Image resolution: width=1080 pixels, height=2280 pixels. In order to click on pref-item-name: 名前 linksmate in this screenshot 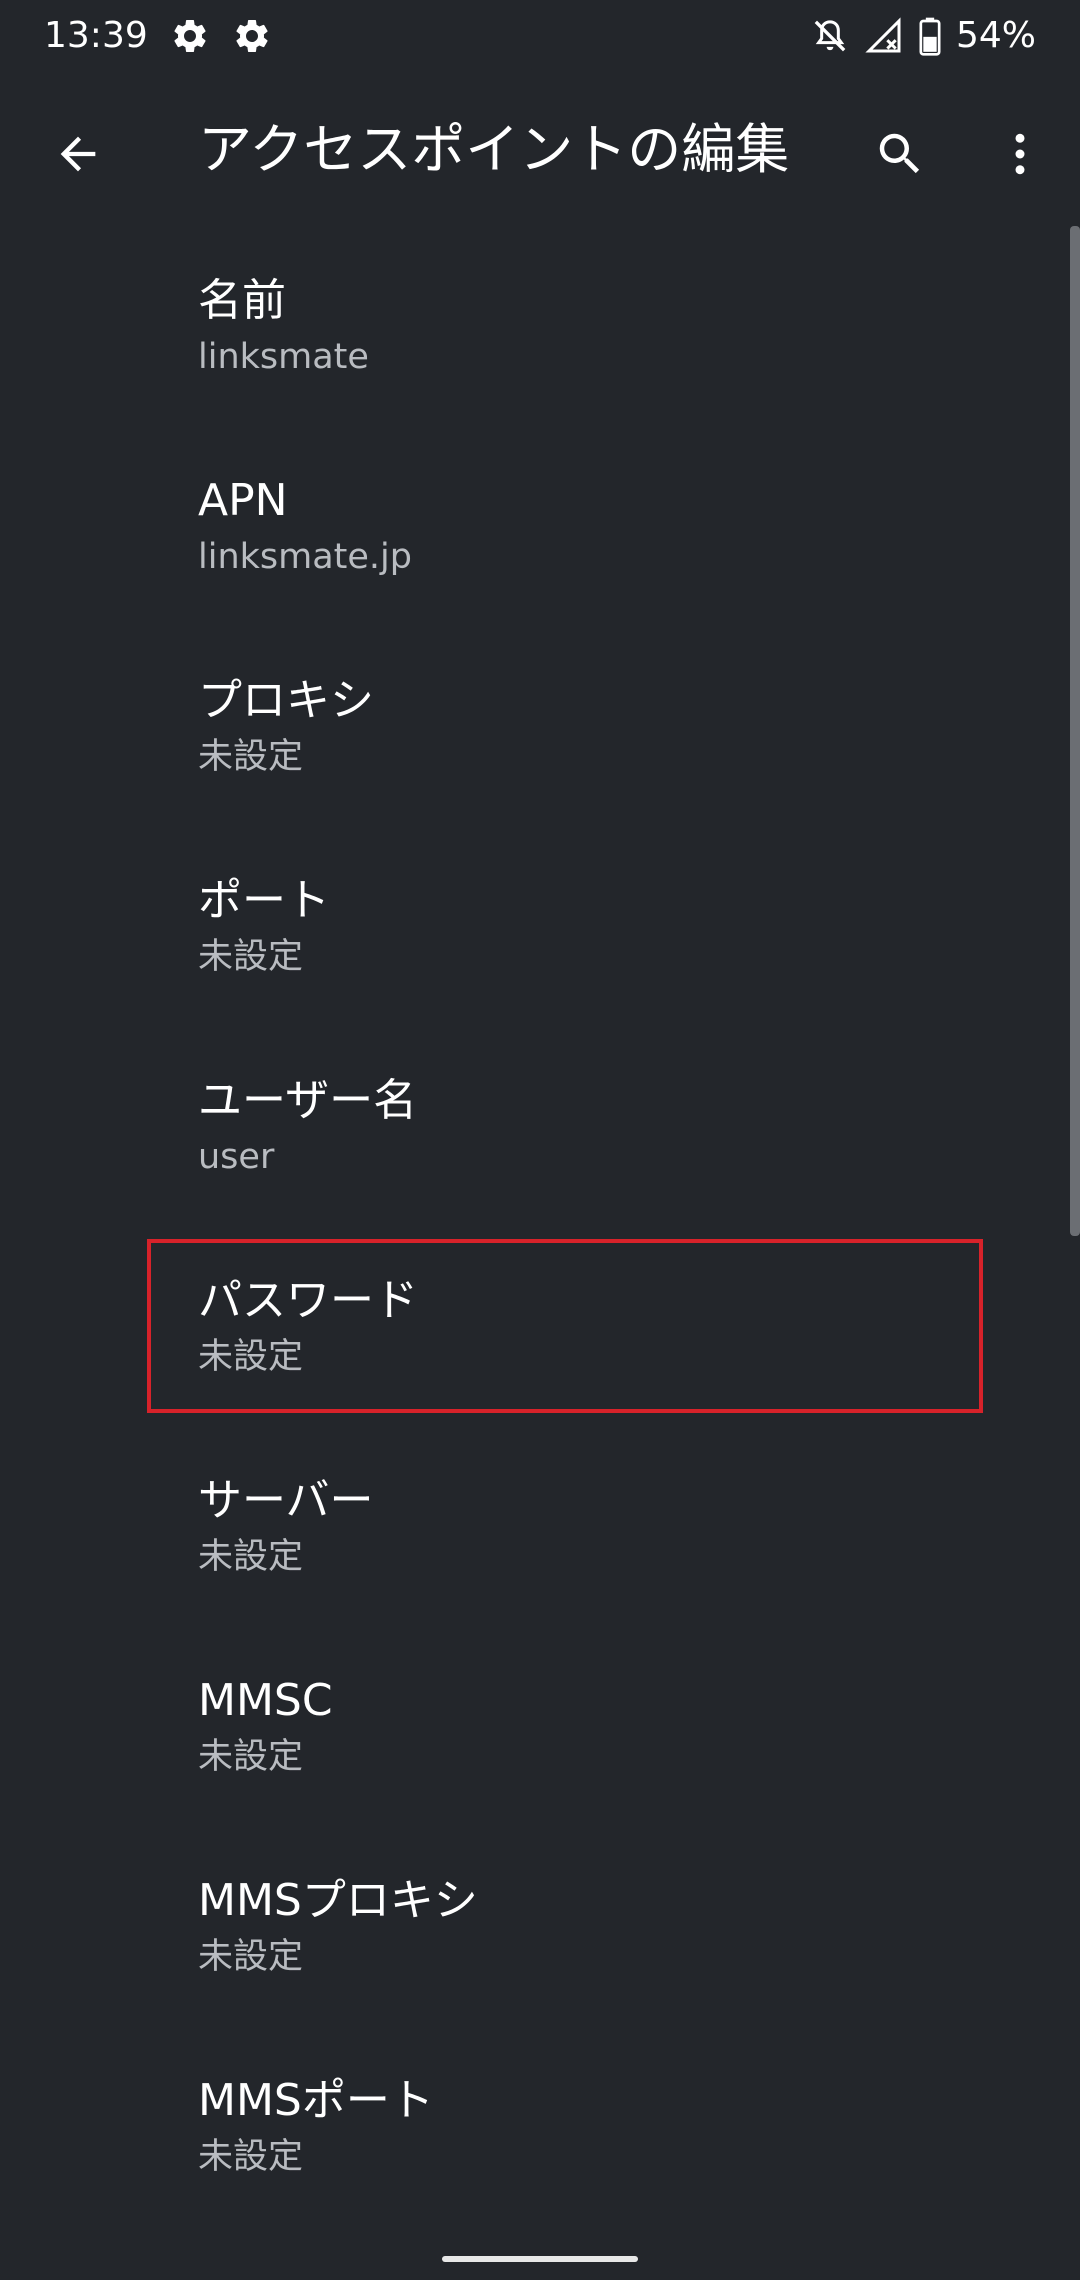, I will do `click(530, 324)`.